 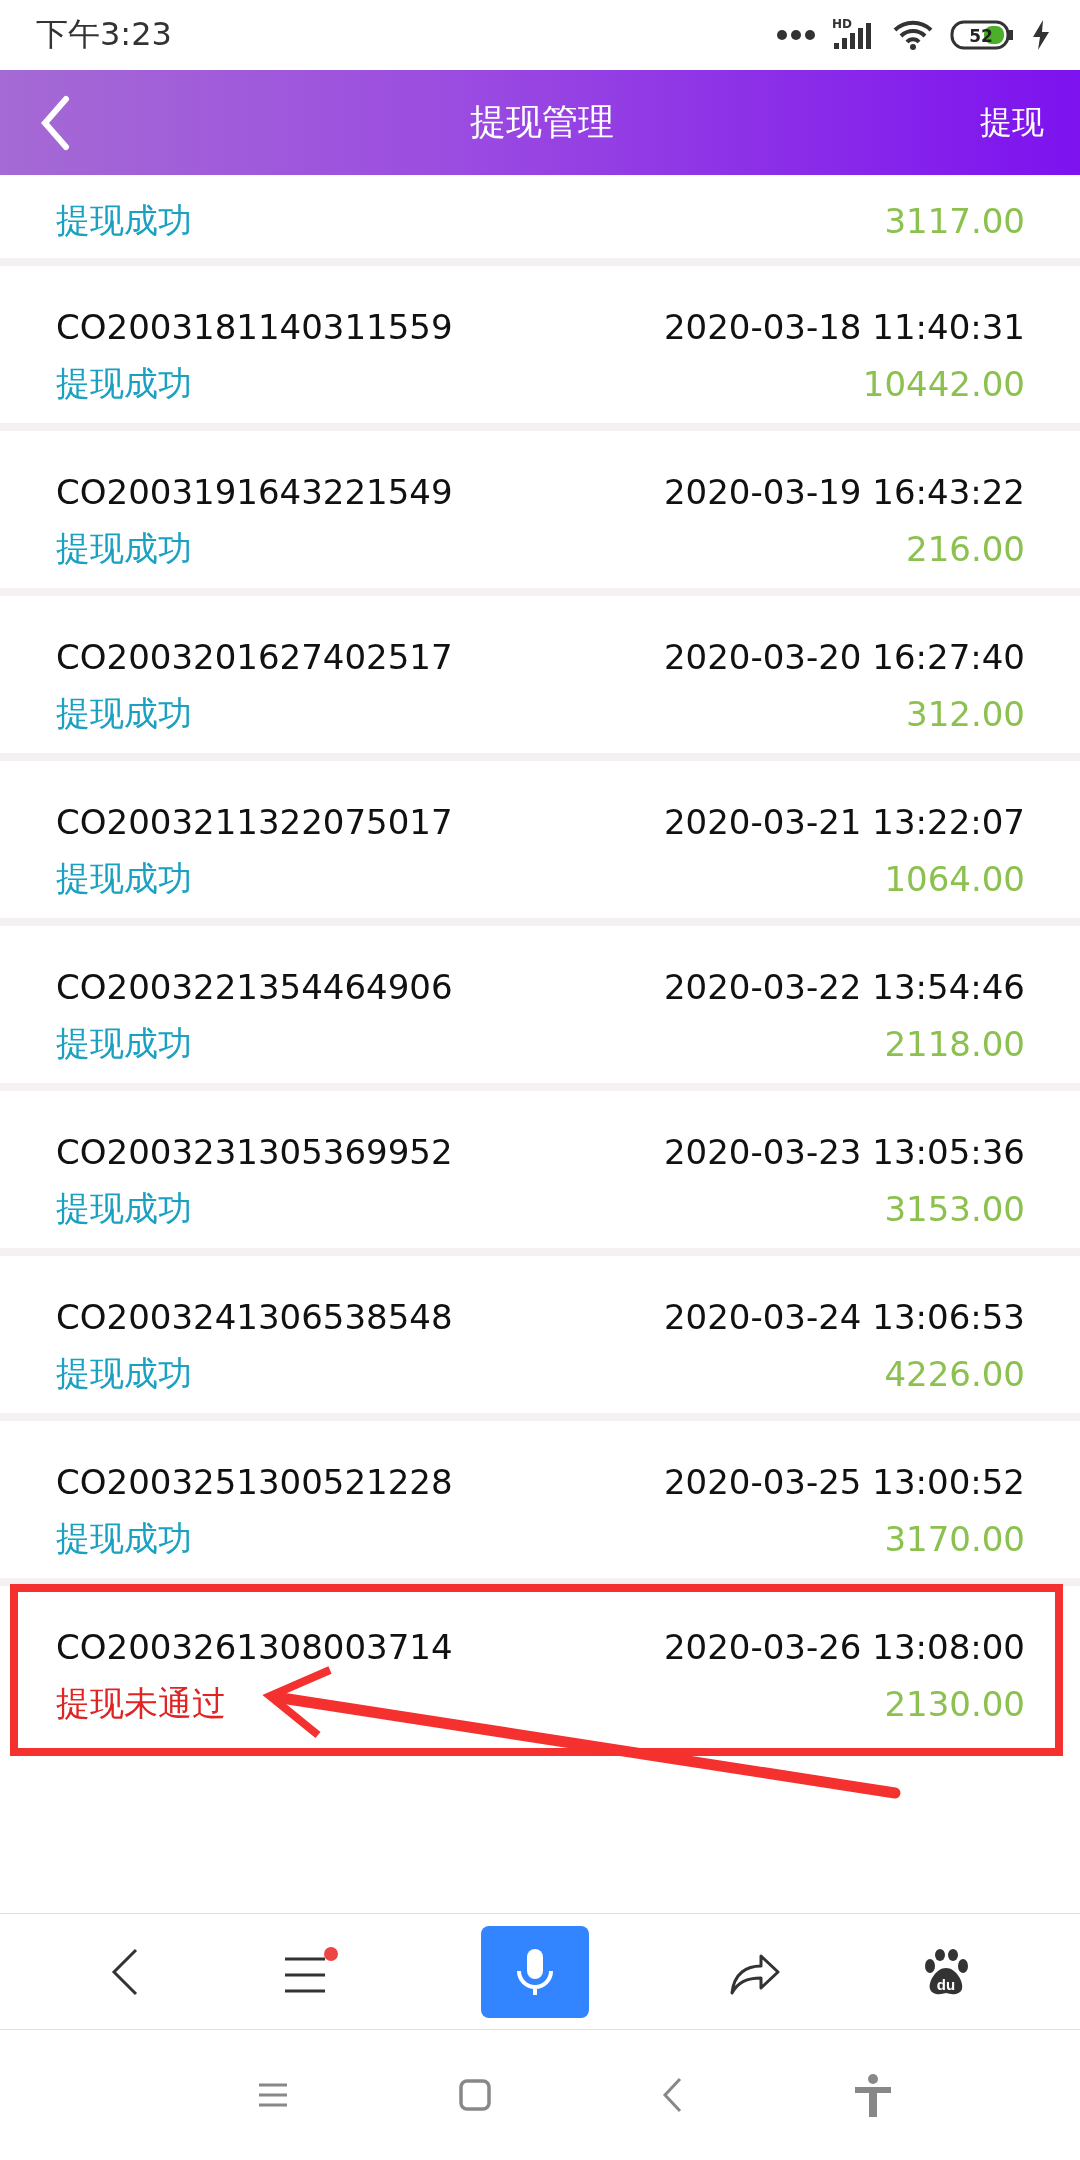 I want to click on record-row: CO2003201627402517 2020-03-20 16:27:40 提现成功 312.00, so click(x=540, y=674).